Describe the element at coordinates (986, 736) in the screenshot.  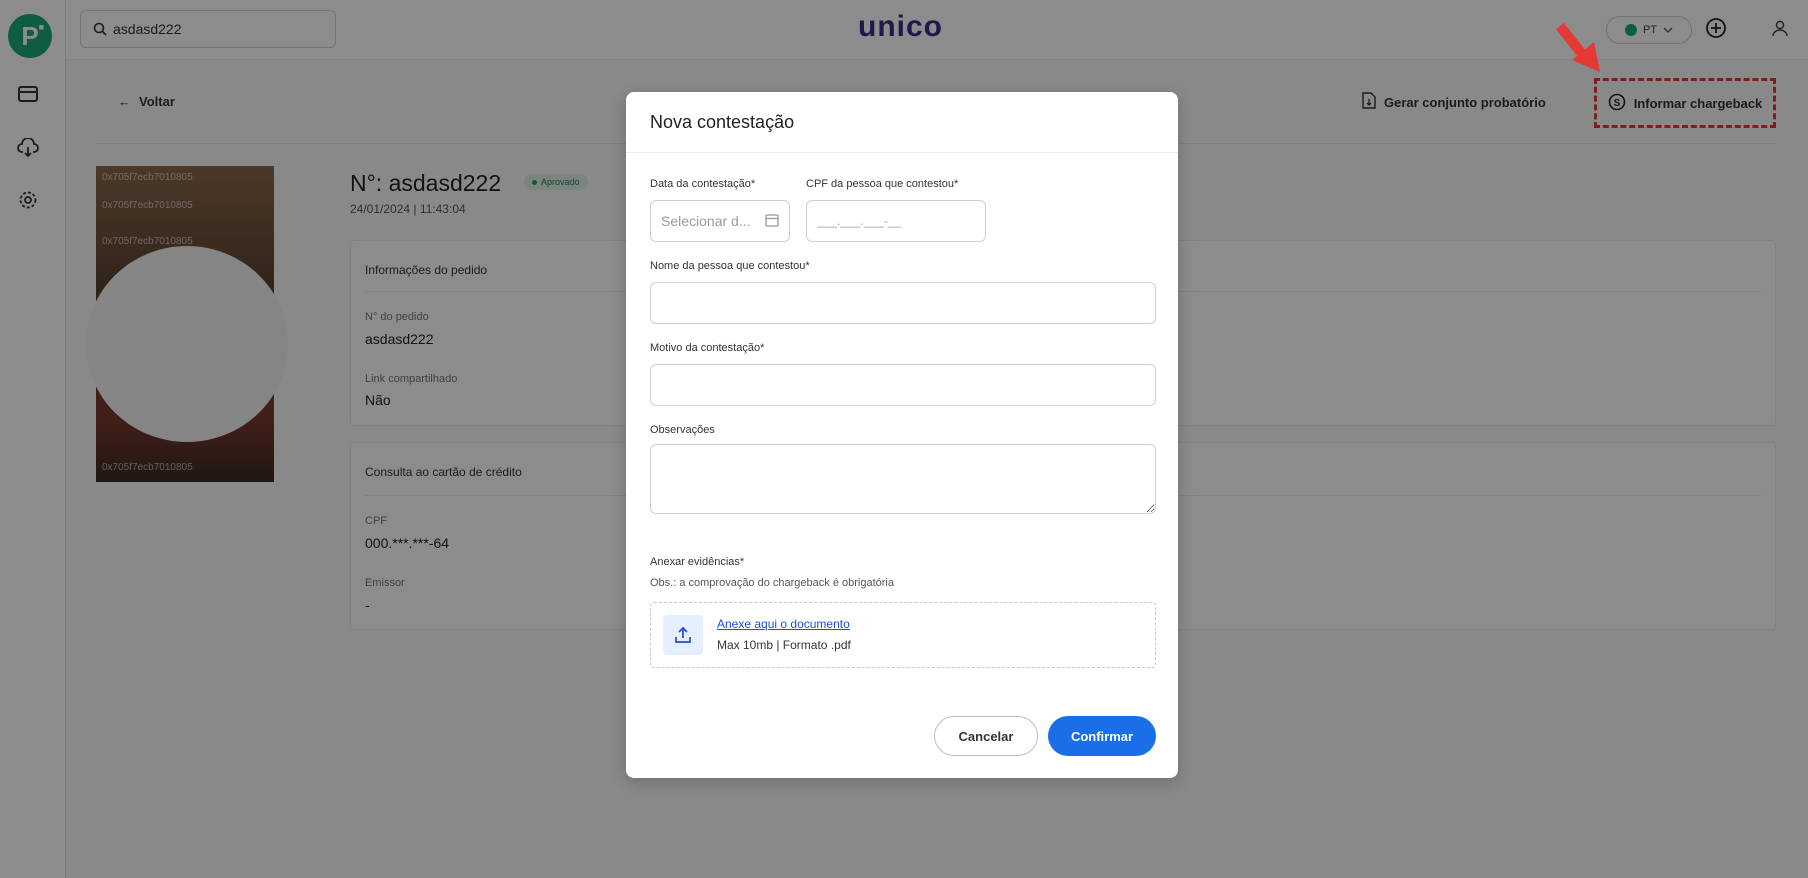
I see `cancel-button: Cancelar` at that location.